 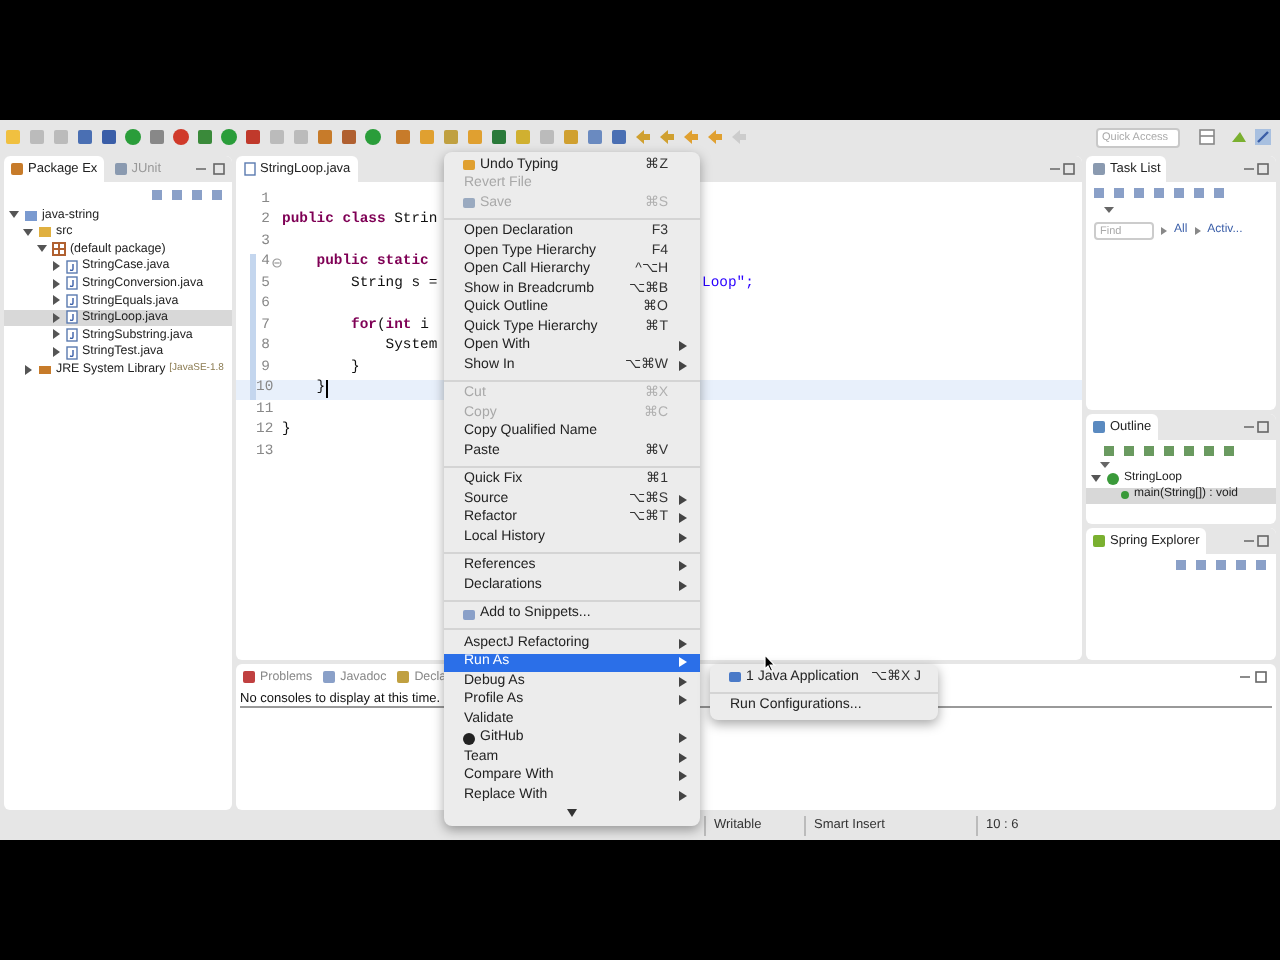 What do you see at coordinates (28, 369) in the screenshot?
I see `collapsed-arrow-icon` at bounding box center [28, 369].